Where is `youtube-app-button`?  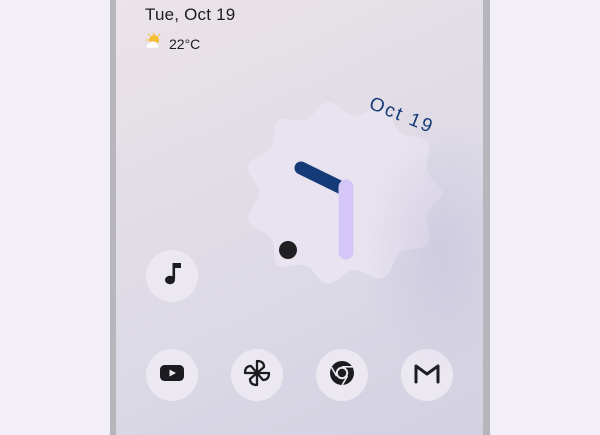
youtube-app-button is located at coordinates (172, 375).